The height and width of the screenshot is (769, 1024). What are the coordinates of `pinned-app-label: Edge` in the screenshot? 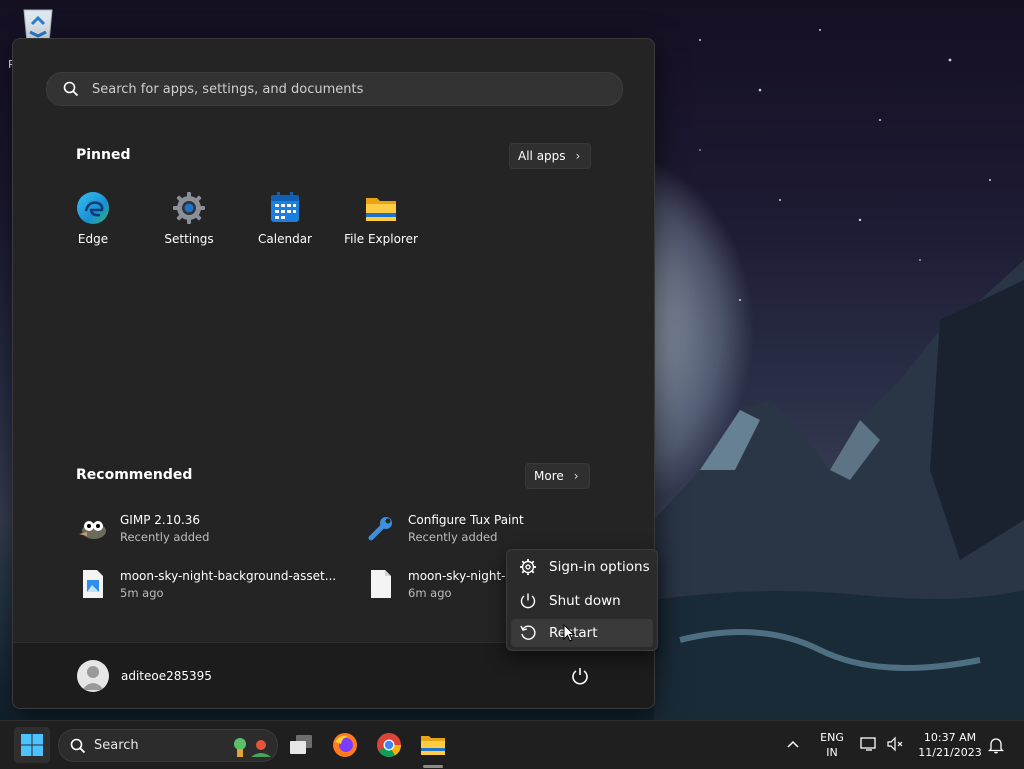 It's located at (93, 239).